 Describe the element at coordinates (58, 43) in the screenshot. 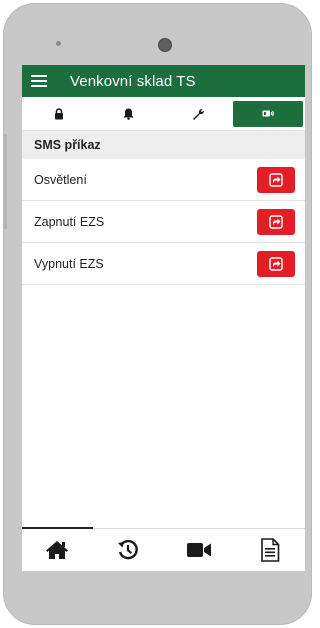

I see `proximity-sensor` at that location.